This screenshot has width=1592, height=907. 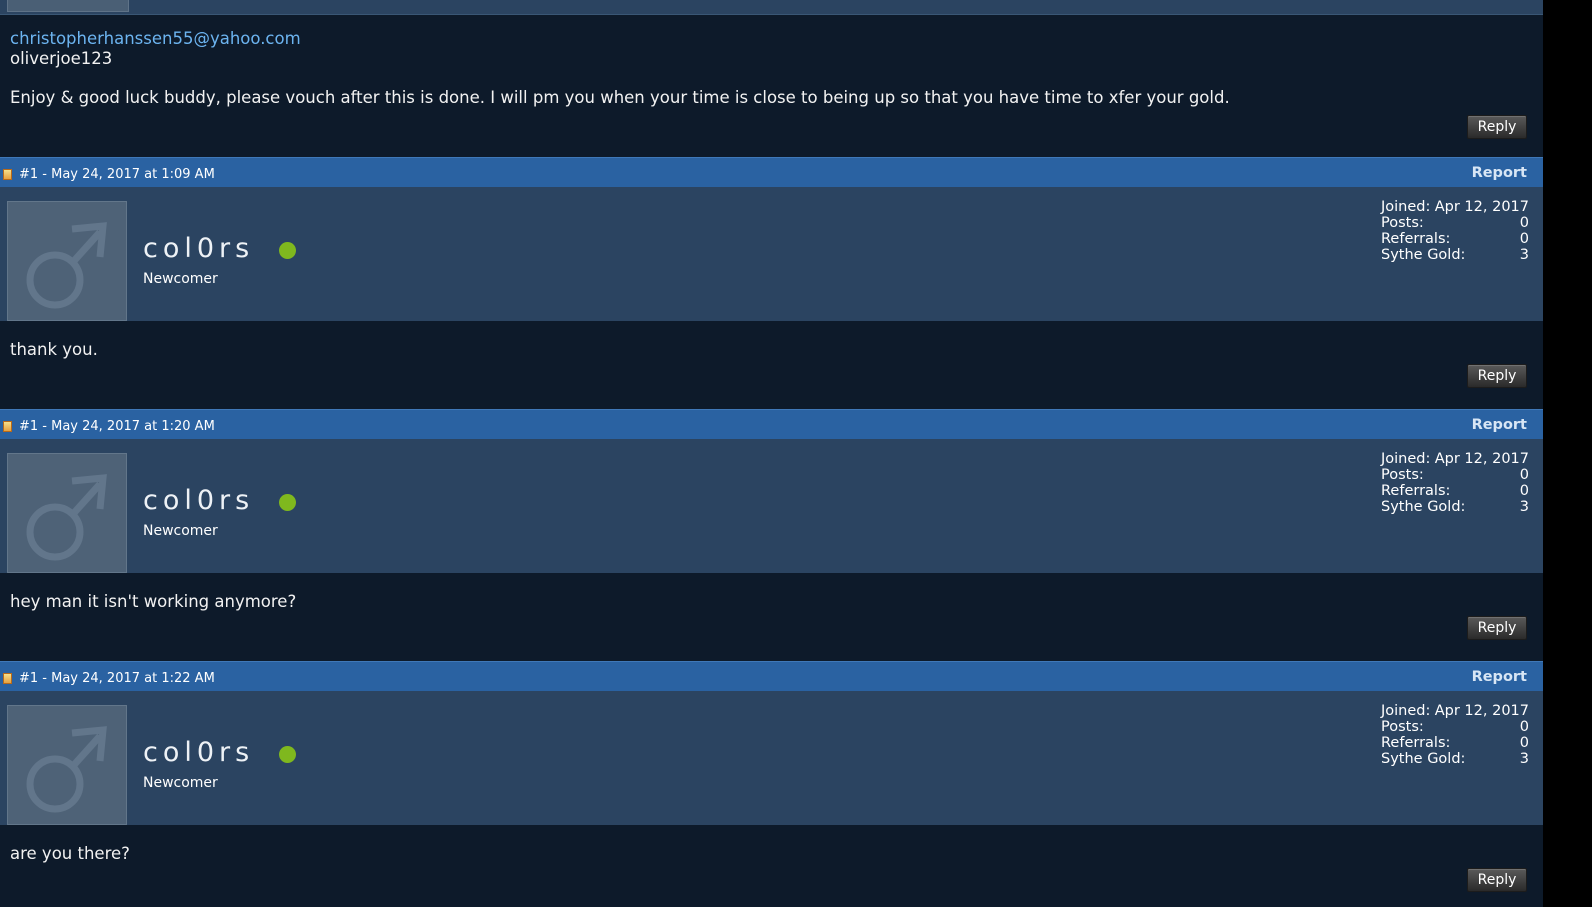 What do you see at coordinates (117, 426) in the screenshot?
I see `post-meta: #1 - May 24, 2017 at 1:20 AM` at bounding box center [117, 426].